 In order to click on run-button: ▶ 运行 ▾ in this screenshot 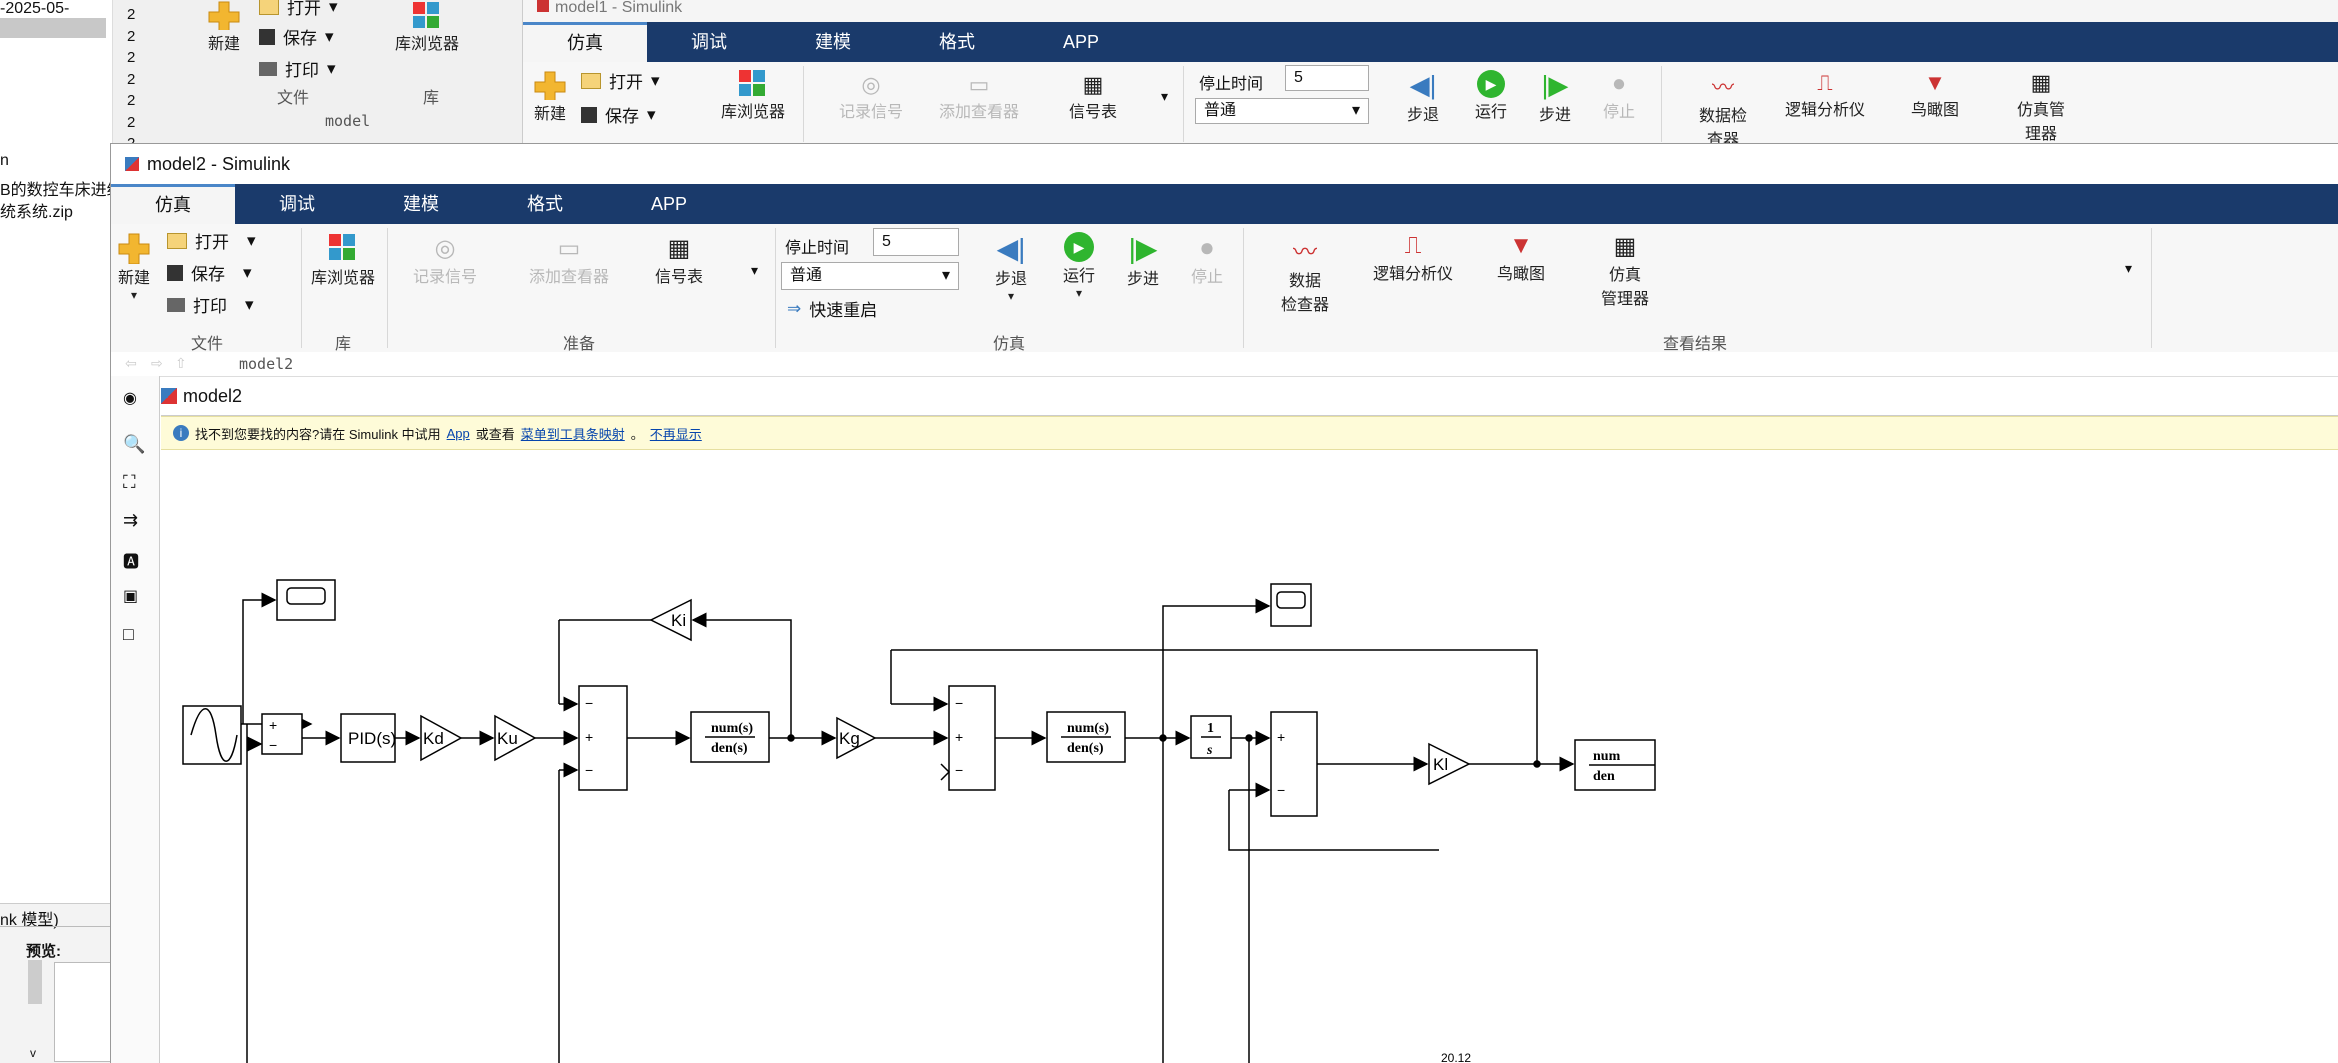, I will do `click(1079, 266)`.